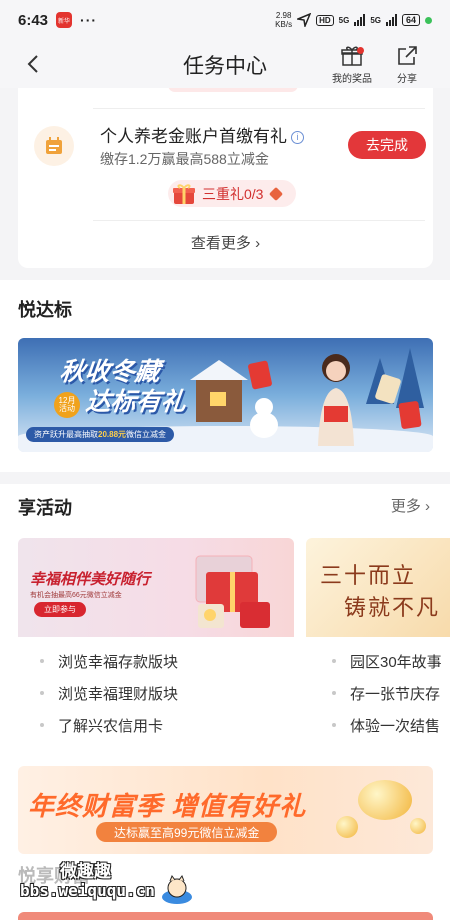 Image resolution: width=450 pixels, height=920 pixels. I want to click on activity-image-title: 幸福相伴美好随行, so click(90, 579).